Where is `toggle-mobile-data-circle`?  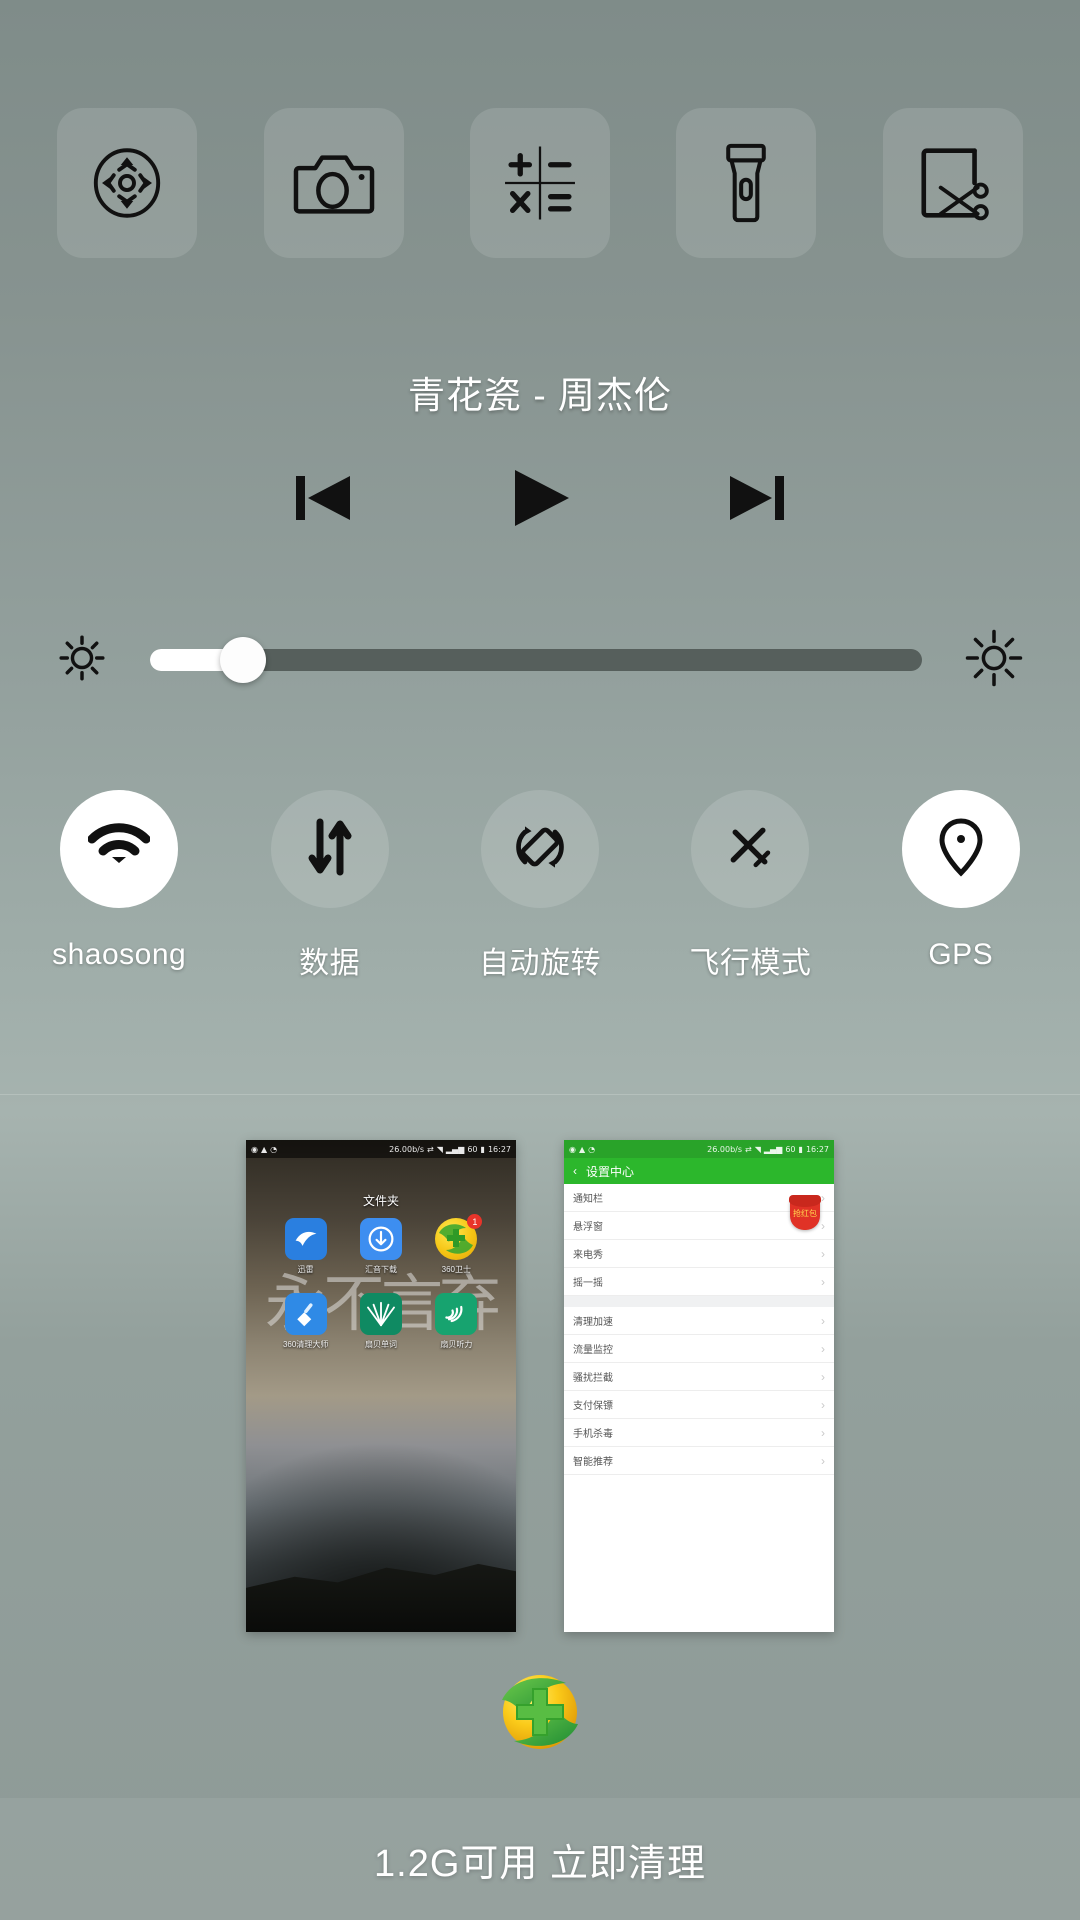 toggle-mobile-data-circle is located at coordinates (329, 849).